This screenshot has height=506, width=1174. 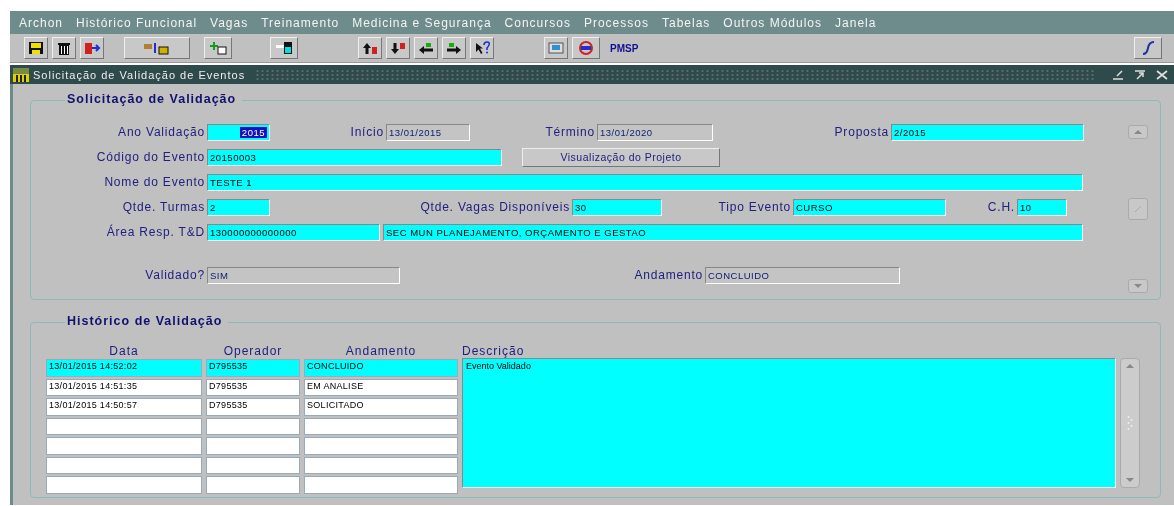 What do you see at coordinates (617, 207) in the screenshot?
I see `input-field: 30` at bounding box center [617, 207].